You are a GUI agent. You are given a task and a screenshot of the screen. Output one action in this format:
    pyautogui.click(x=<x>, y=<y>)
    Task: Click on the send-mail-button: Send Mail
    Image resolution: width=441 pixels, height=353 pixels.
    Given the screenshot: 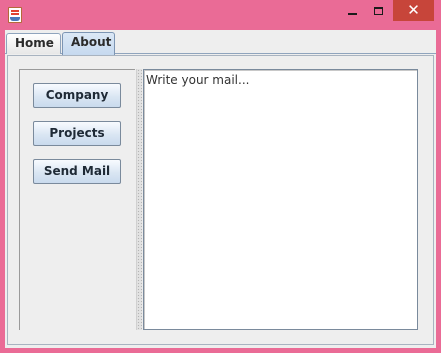 What is the action you would take?
    pyautogui.click(x=77, y=171)
    